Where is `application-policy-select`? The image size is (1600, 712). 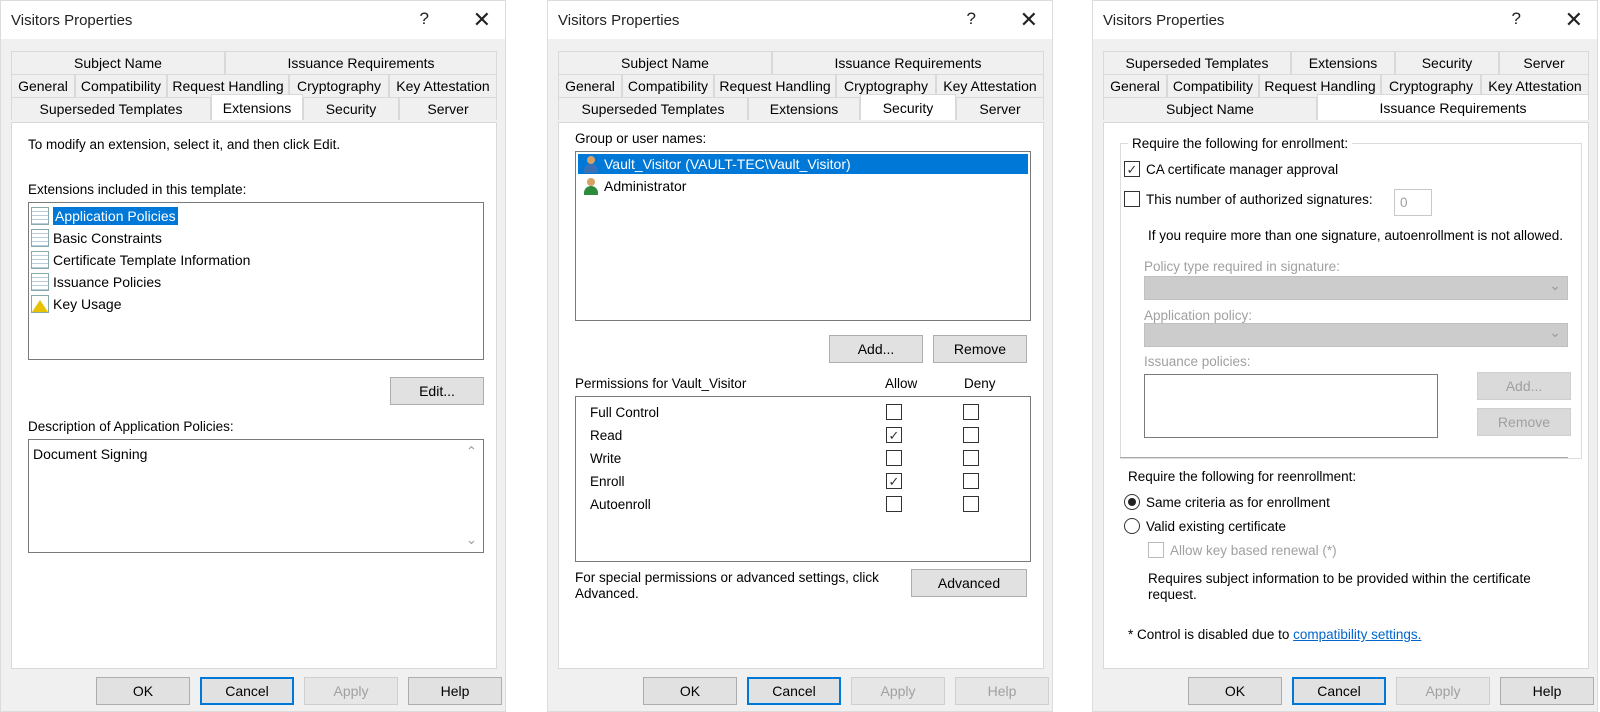
application-policy-select is located at coordinates (1356, 335).